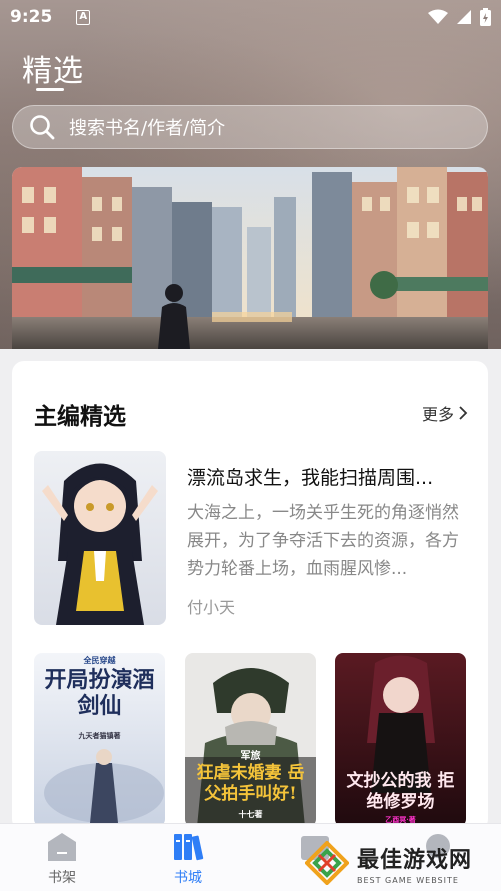 This screenshot has width=501, height=891. I want to click on cover-2-byline: 十七著, so click(250, 814).